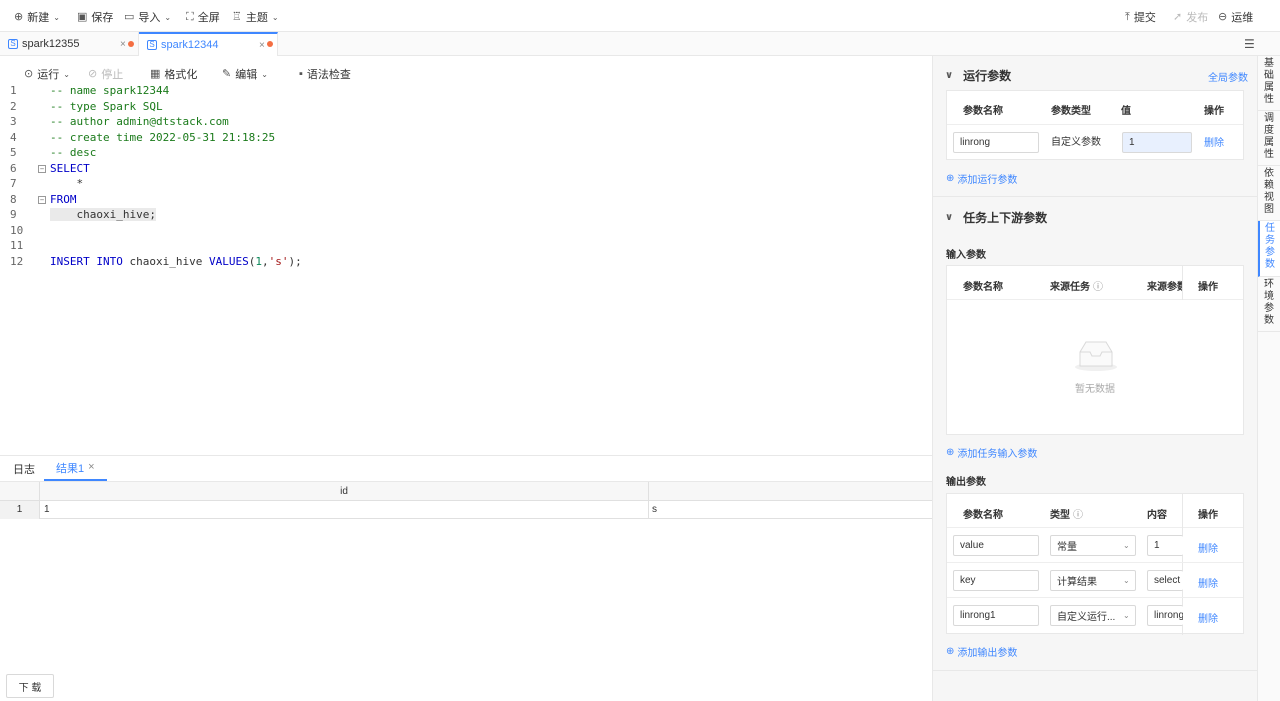  I want to click on output-content-input: select, so click(1165, 580).